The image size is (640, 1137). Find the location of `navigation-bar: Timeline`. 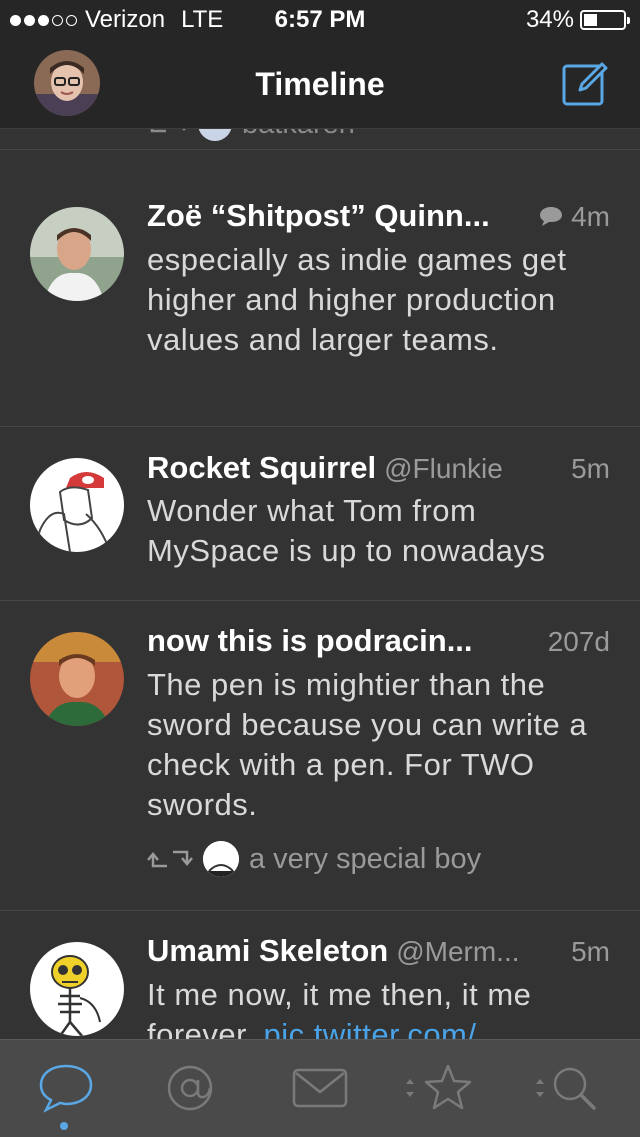

navigation-bar: Timeline is located at coordinates (320, 84).